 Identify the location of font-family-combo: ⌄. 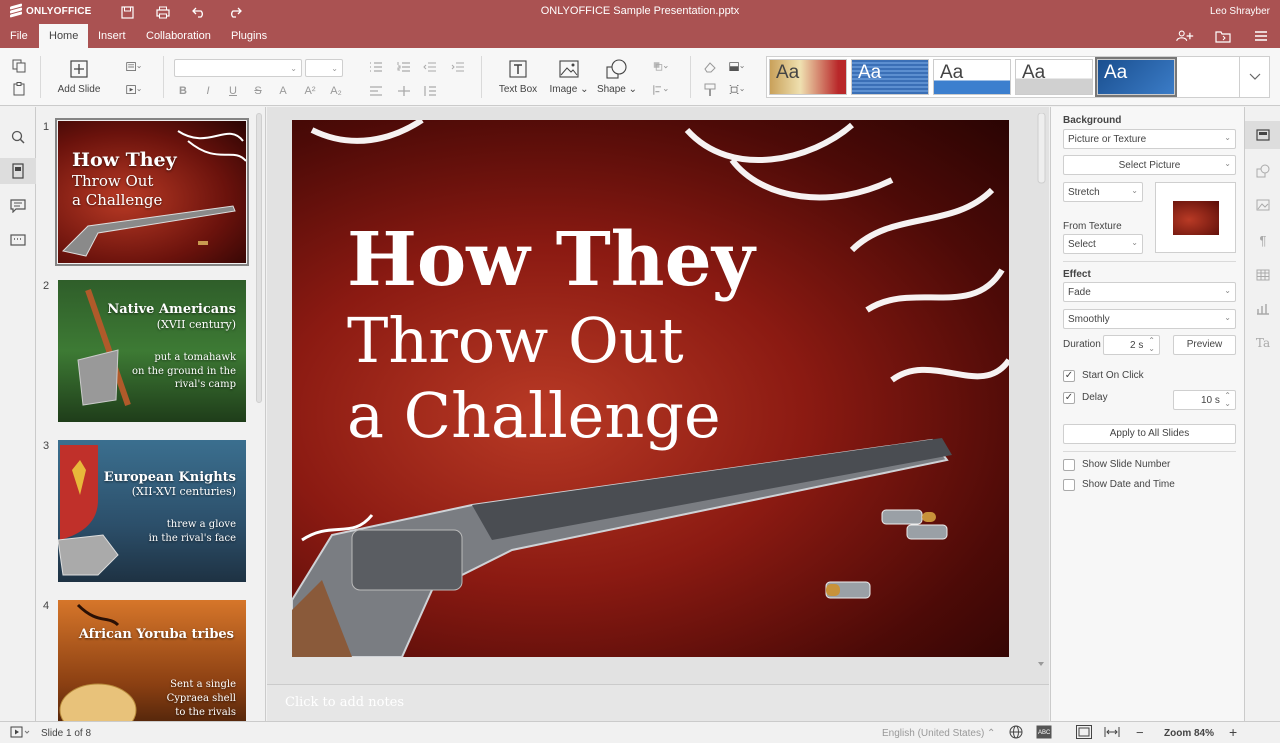
(238, 68).